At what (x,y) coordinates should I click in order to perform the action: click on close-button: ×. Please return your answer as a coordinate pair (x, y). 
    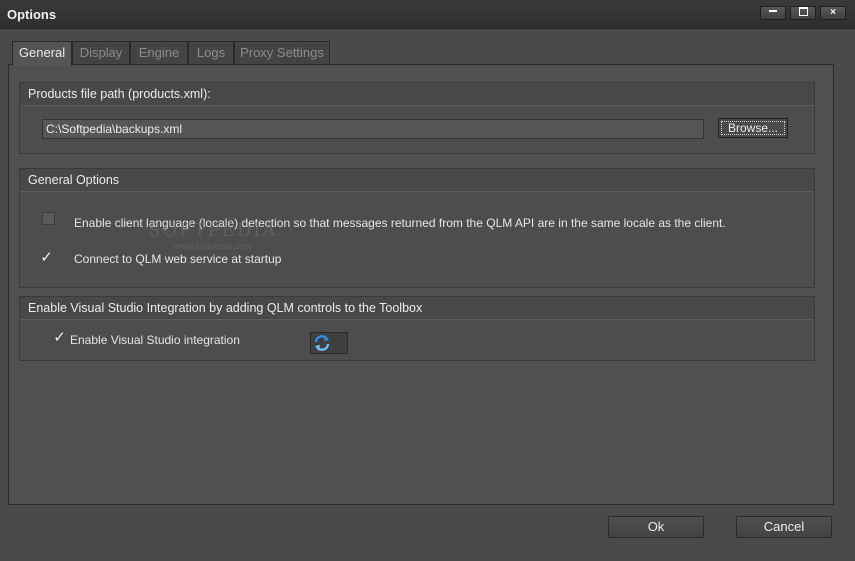
    Looking at the image, I should click on (833, 13).